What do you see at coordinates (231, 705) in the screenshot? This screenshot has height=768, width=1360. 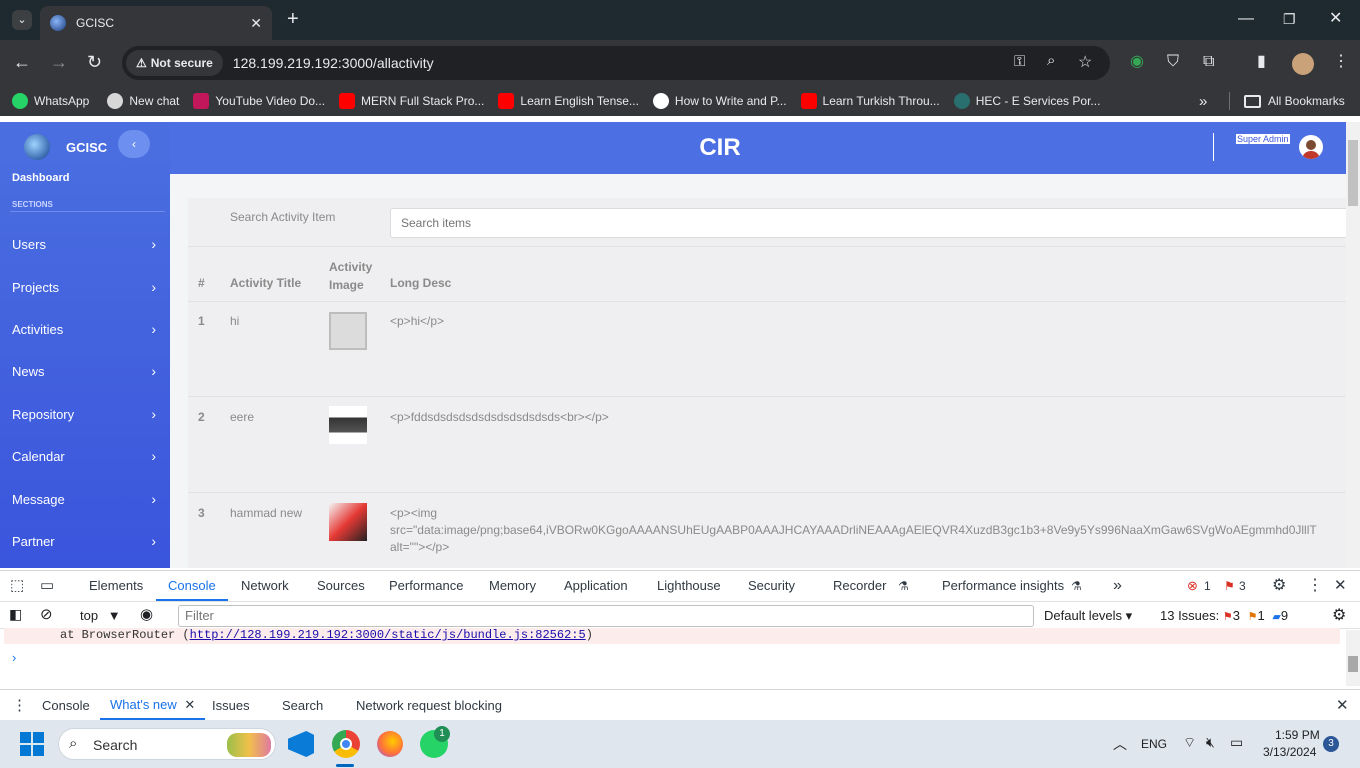 I see `drawer-tab-issues: Issues` at bounding box center [231, 705].